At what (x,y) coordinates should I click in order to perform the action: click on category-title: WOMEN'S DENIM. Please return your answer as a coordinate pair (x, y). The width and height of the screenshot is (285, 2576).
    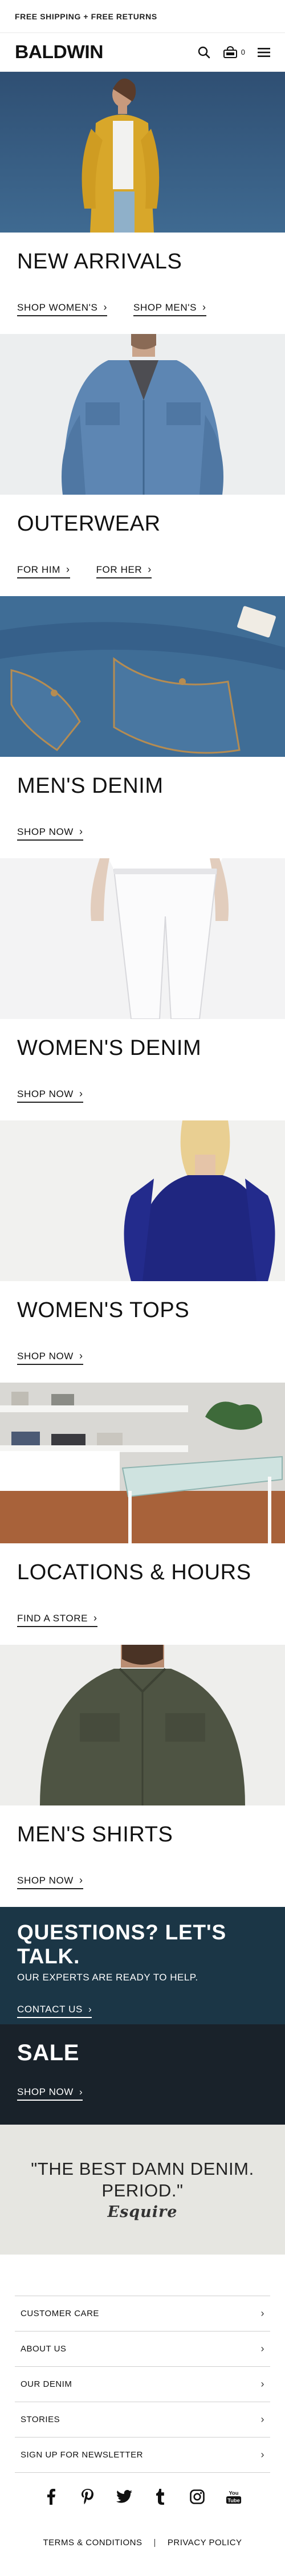
    Looking at the image, I should click on (109, 1048).